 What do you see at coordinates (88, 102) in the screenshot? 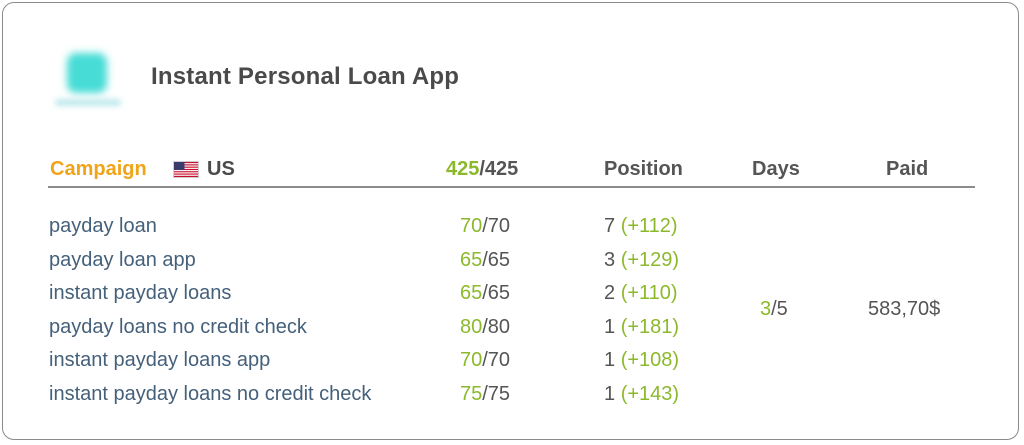
I see `app-icon-caption` at bounding box center [88, 102].